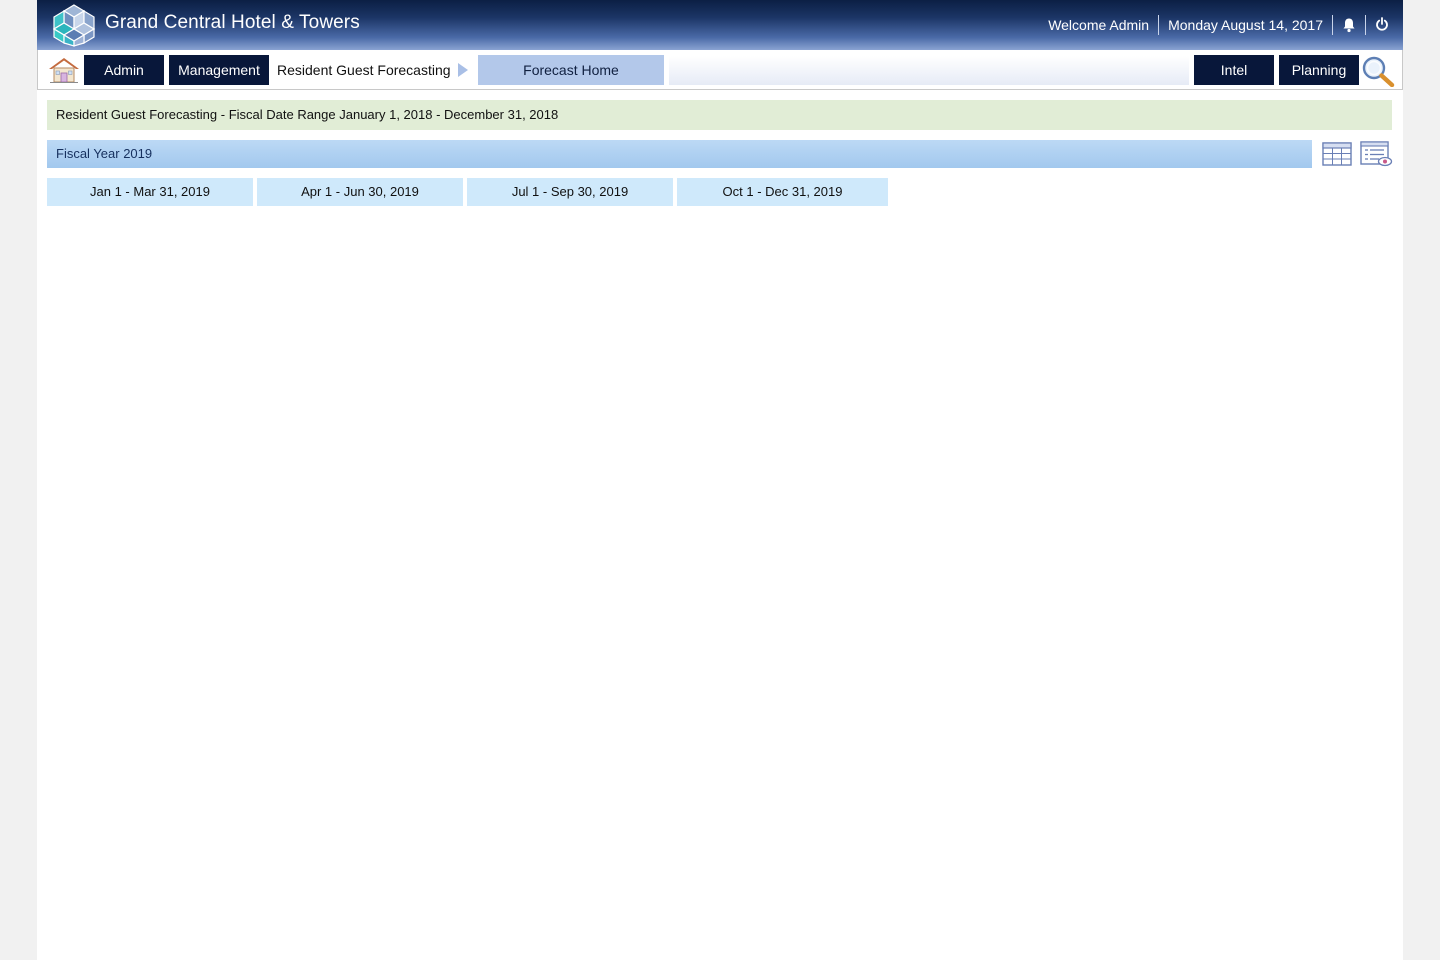  What do you see at coordinates (232, 22) in the screenshot?
I see `brand-title: Grand Central Hotel & Towers` at bounding box center [232, 22].